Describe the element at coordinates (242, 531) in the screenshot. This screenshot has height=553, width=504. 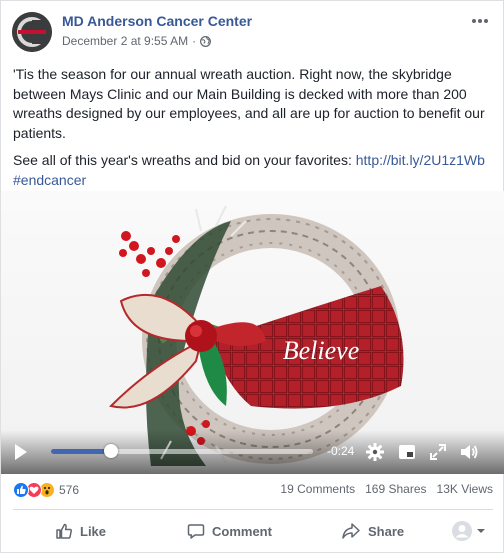
I see `comment-button-label: Comment` at that location.